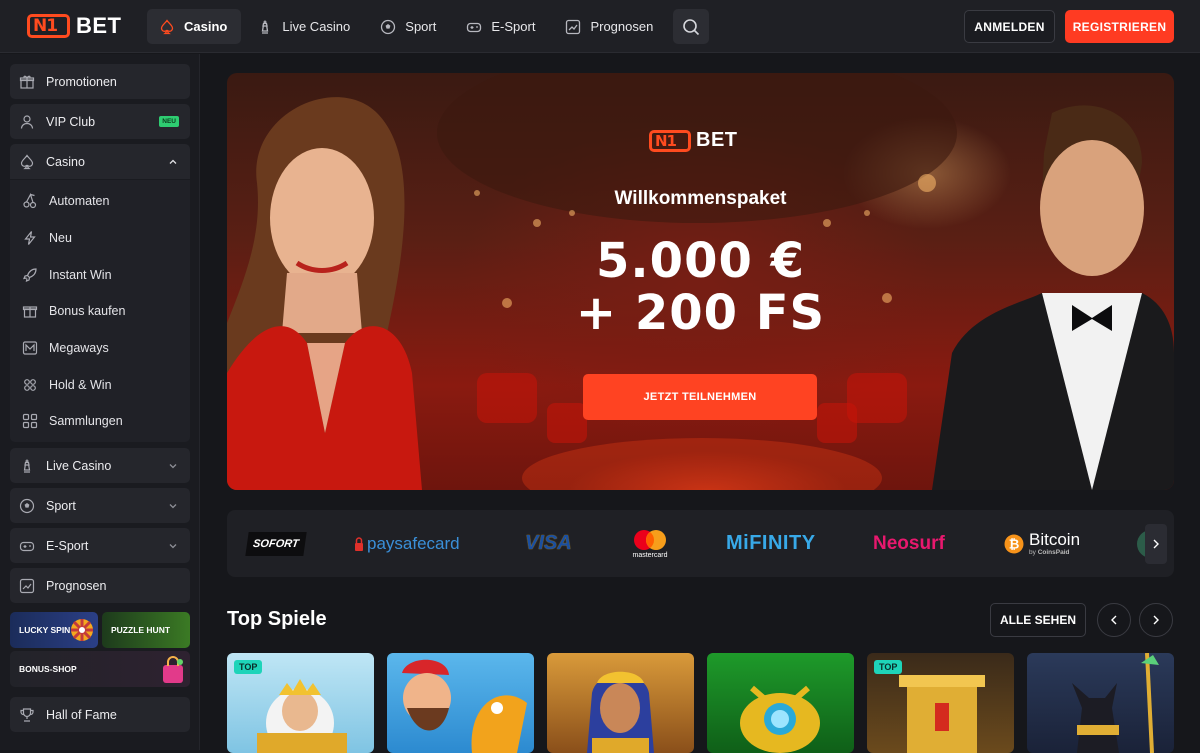  What do you see at coordinates (277, 619) in the screenshot?
I see `top-games-title: Top Spiele` at bounding box center [277, 619].